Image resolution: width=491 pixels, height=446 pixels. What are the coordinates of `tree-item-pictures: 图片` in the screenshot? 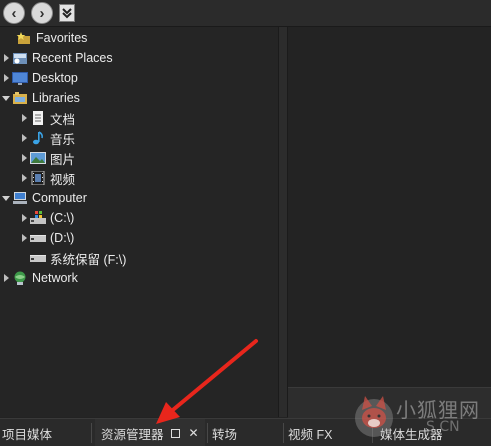 It's located at (46, 158).